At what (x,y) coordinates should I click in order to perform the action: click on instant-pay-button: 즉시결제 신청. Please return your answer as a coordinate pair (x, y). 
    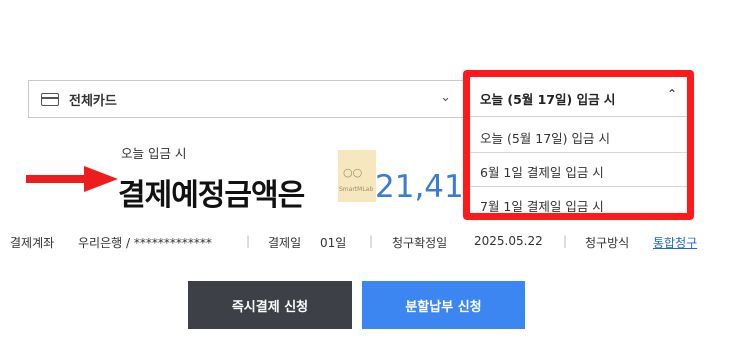
    Looking at the image, I should click on (270, 305).